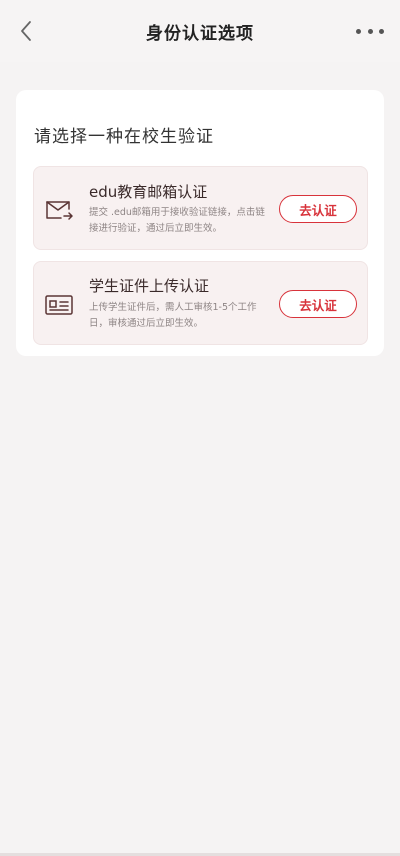 The width and height of the screenshot is (400, 856). What do you see at coordinates (318, 209) in the screenshot?
I see `edu-verify-button: 去认证` at bounding box center [318, 209].